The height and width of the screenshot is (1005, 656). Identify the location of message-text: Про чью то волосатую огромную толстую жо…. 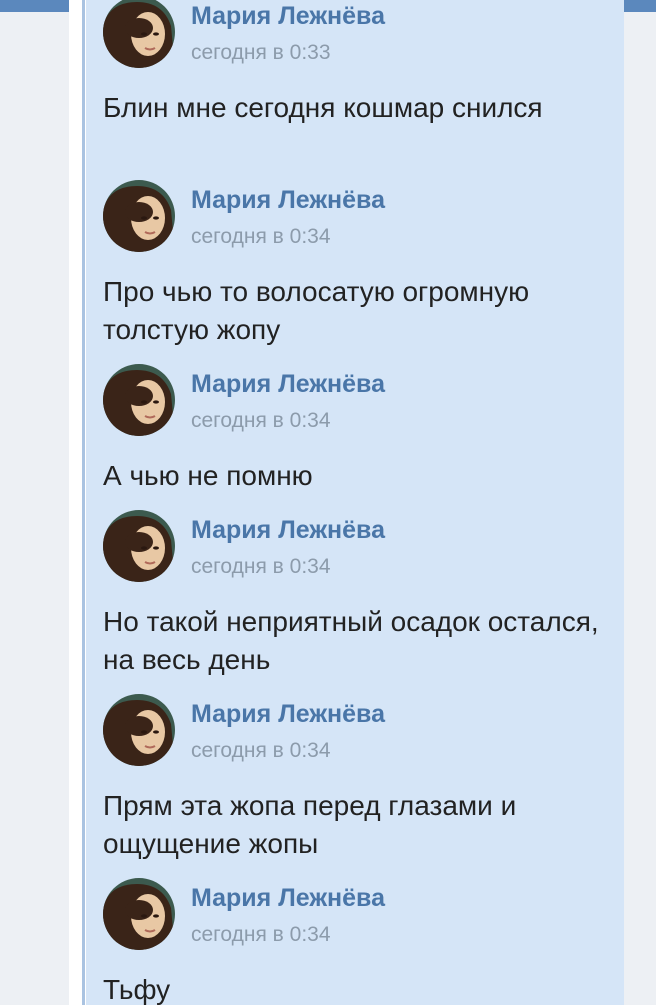
(316, 310).